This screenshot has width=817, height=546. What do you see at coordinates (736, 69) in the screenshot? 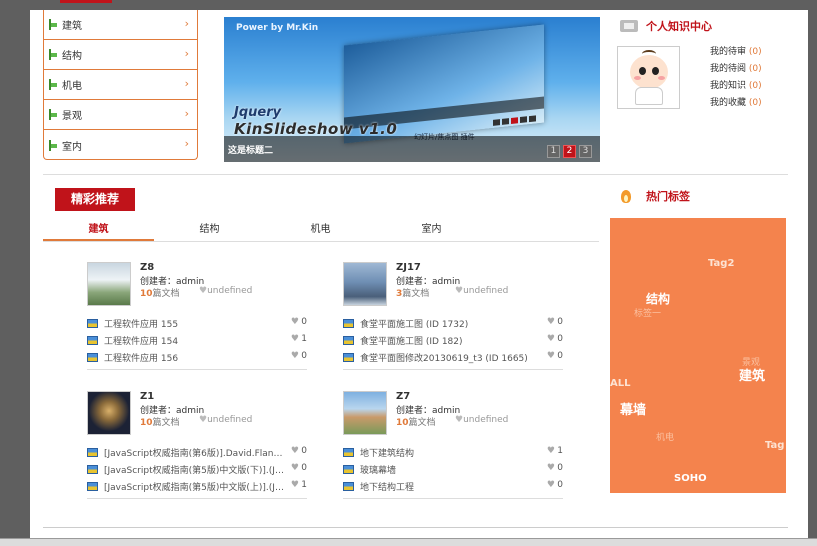
I see `link-my-pending-read: 我的待阅 (0)` at bounding box center [736, 69].